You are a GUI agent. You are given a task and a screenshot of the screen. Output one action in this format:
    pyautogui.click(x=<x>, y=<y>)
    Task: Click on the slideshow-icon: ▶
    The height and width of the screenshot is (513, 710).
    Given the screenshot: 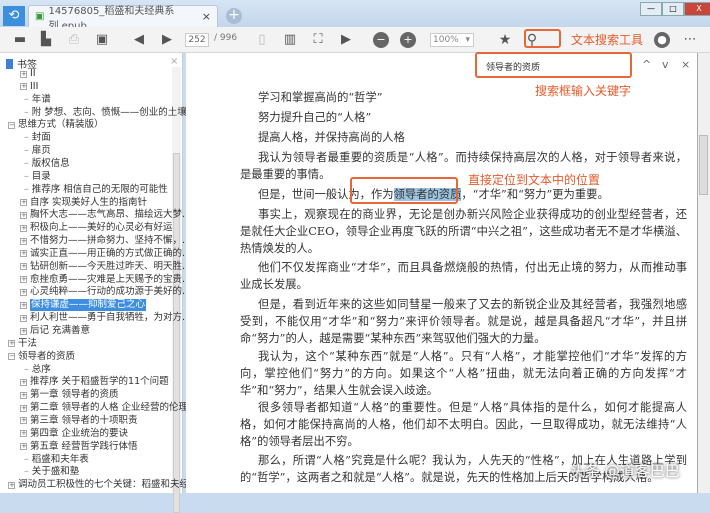 What is the action you would take?
    pyautogui.click(x=346, y=40)
    